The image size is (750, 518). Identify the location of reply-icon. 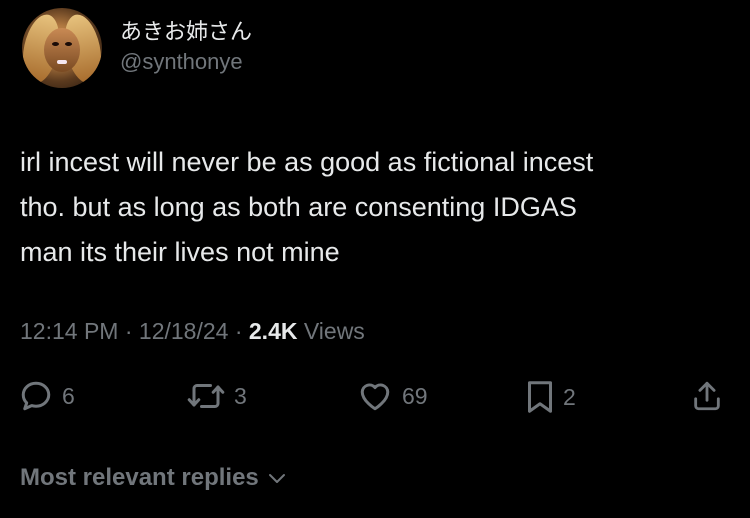
(36, 396).